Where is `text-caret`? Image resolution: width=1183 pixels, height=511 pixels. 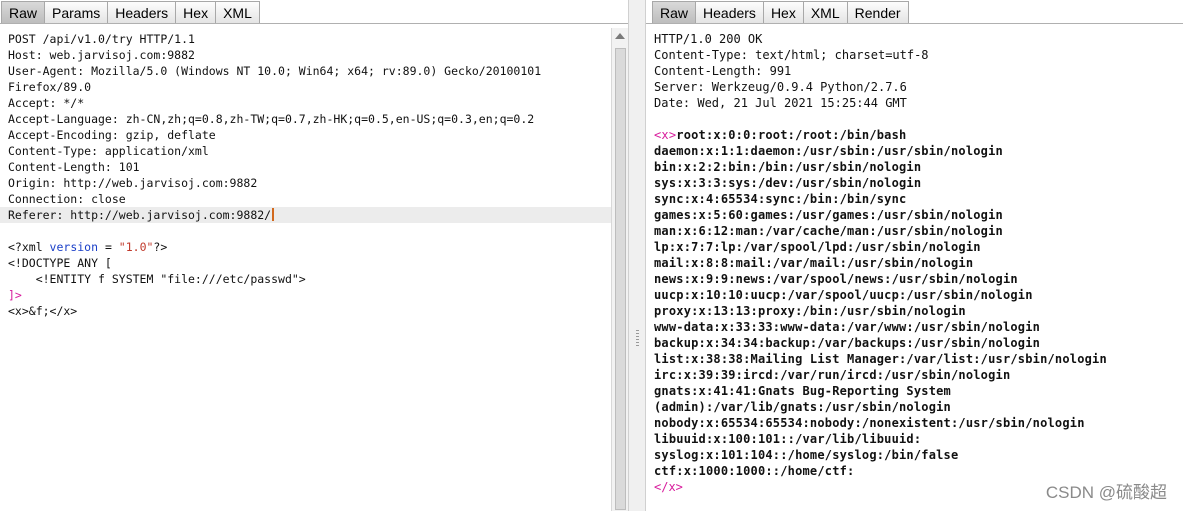 text-caret is located at coordinates (273, 214).